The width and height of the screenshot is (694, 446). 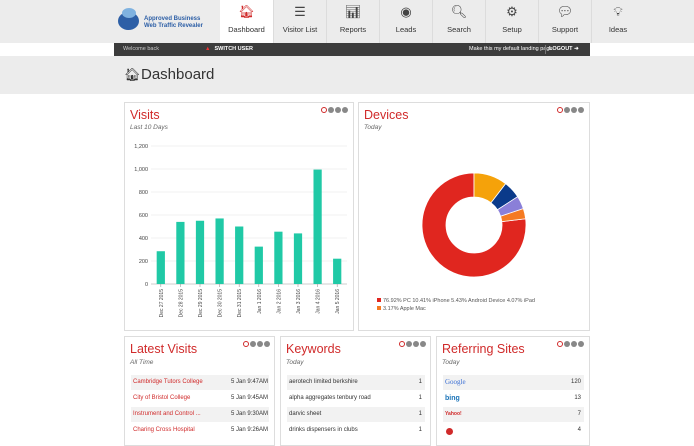 What do you see at coordinates (513, 430) in the screenshot?
I see `list-item: 4` at bounding box center [513, 430].